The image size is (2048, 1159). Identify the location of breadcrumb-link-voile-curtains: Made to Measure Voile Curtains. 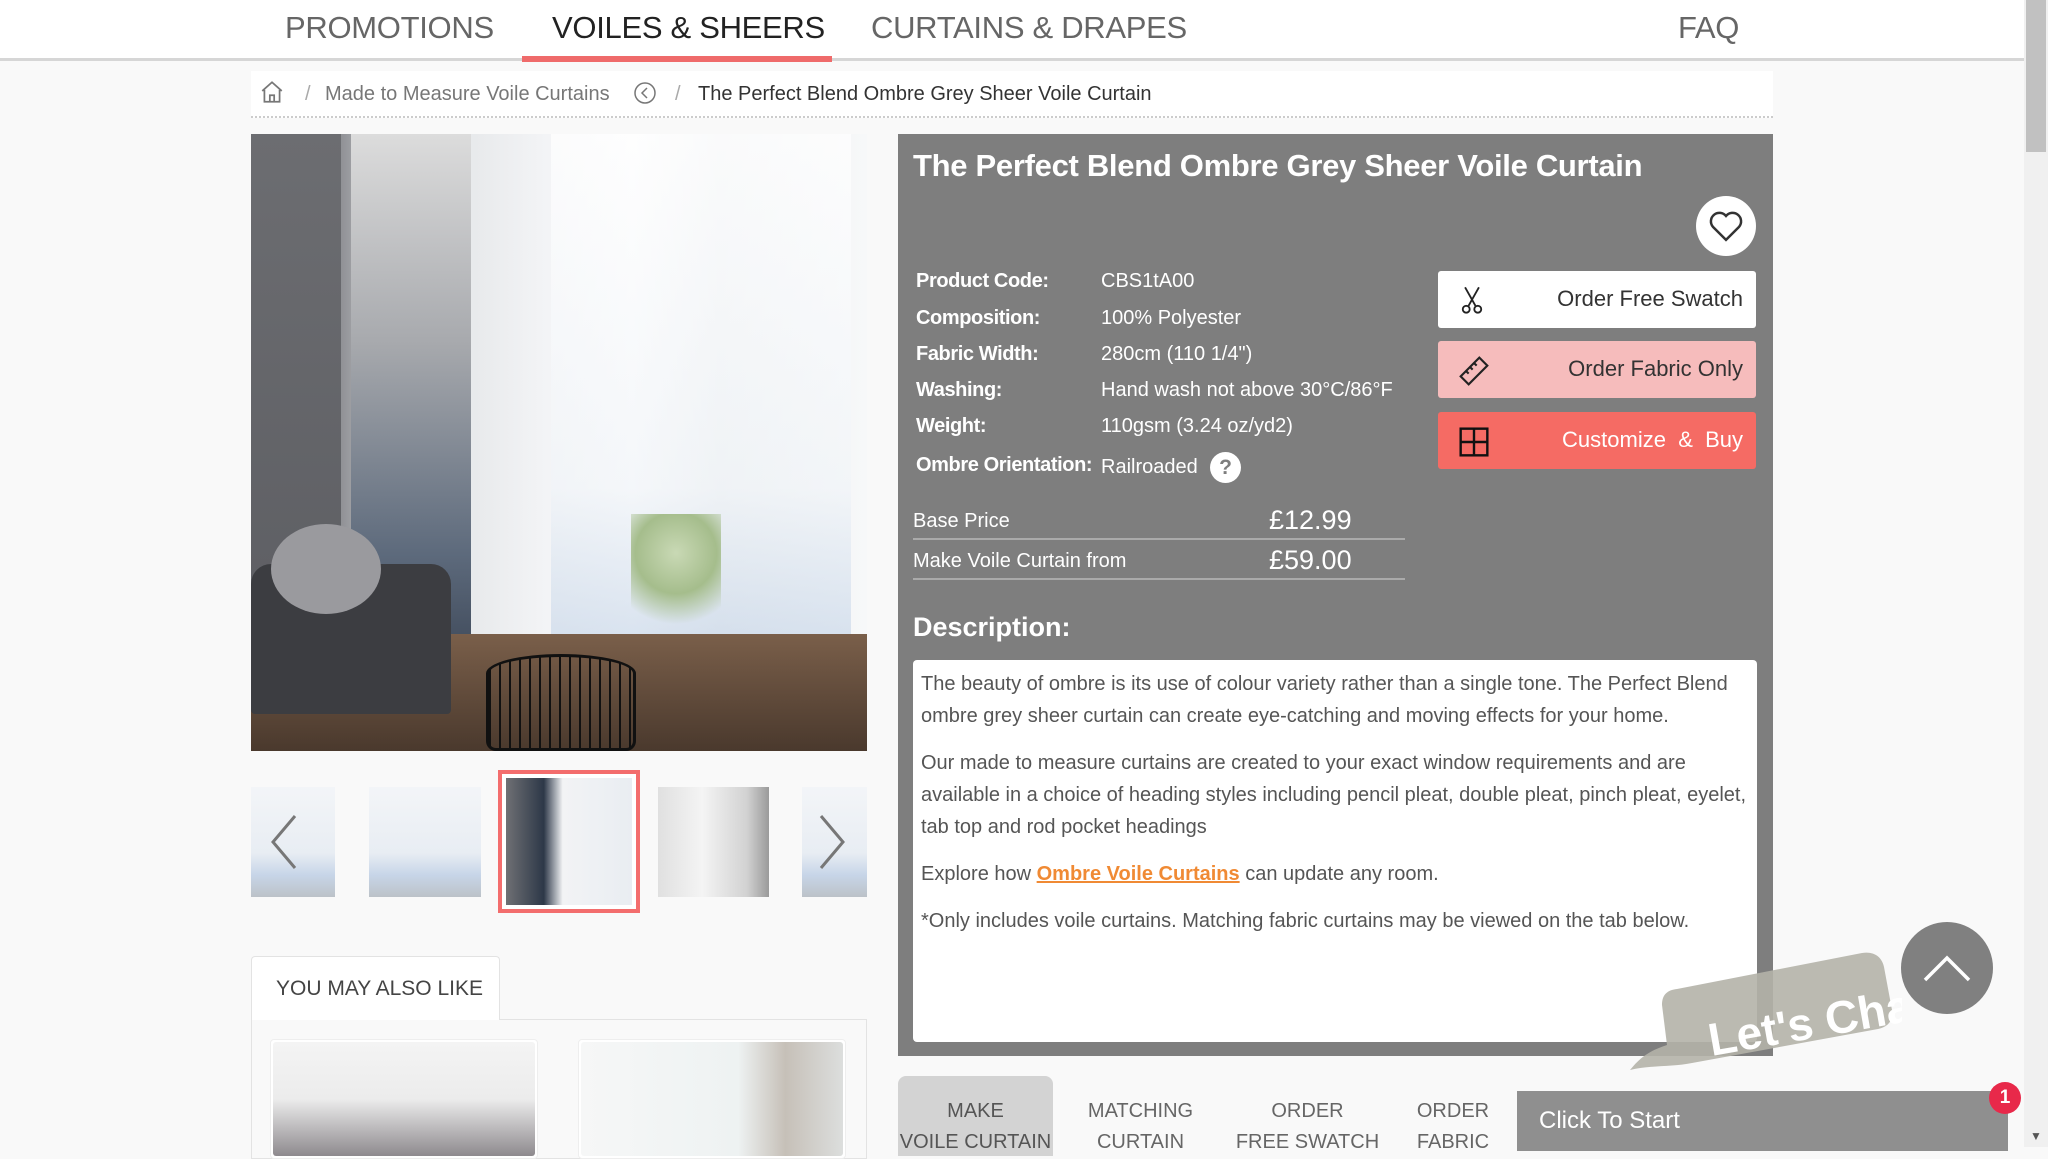
(467, 94).